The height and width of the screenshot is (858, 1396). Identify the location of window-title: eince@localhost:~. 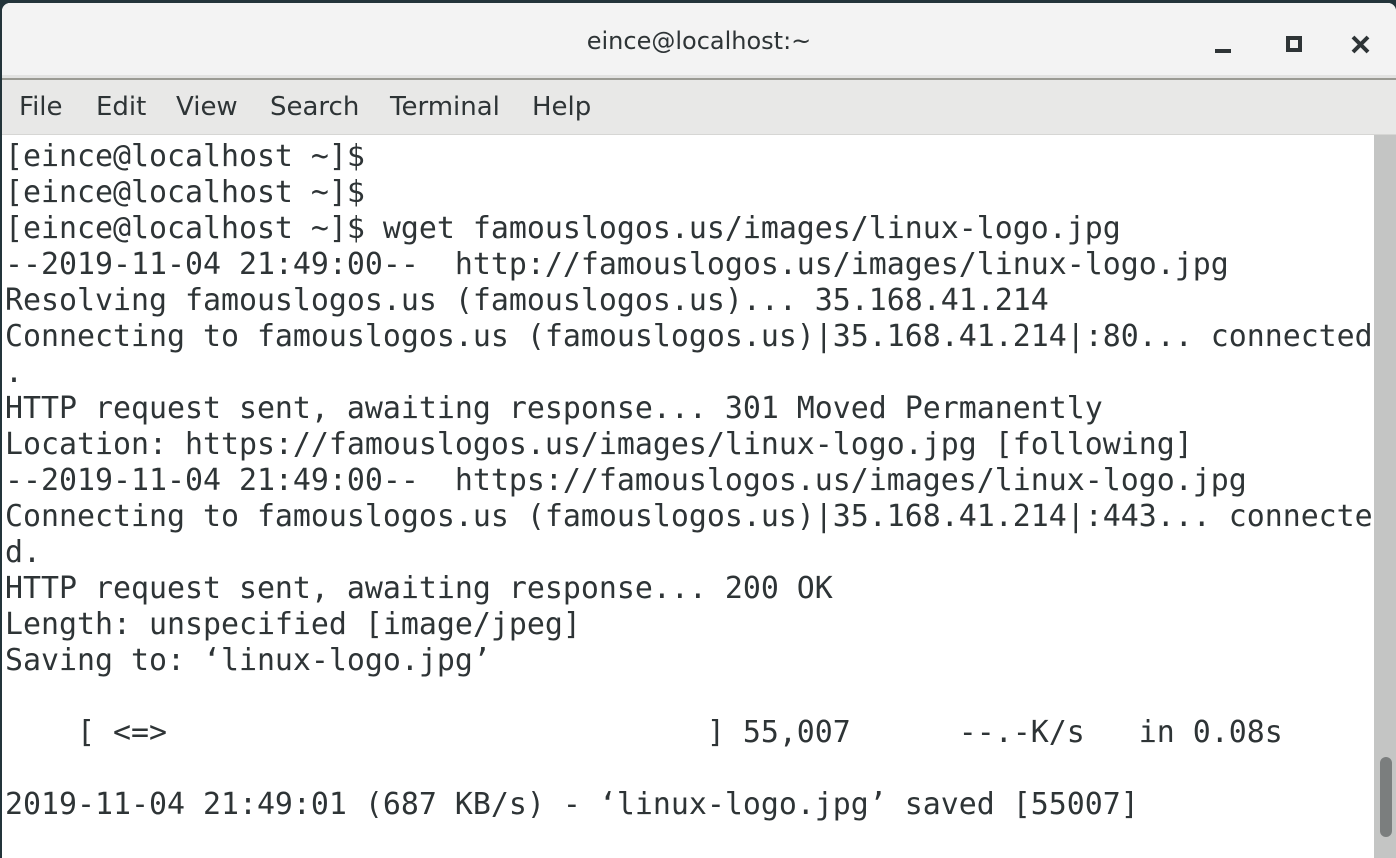
(699, 41).